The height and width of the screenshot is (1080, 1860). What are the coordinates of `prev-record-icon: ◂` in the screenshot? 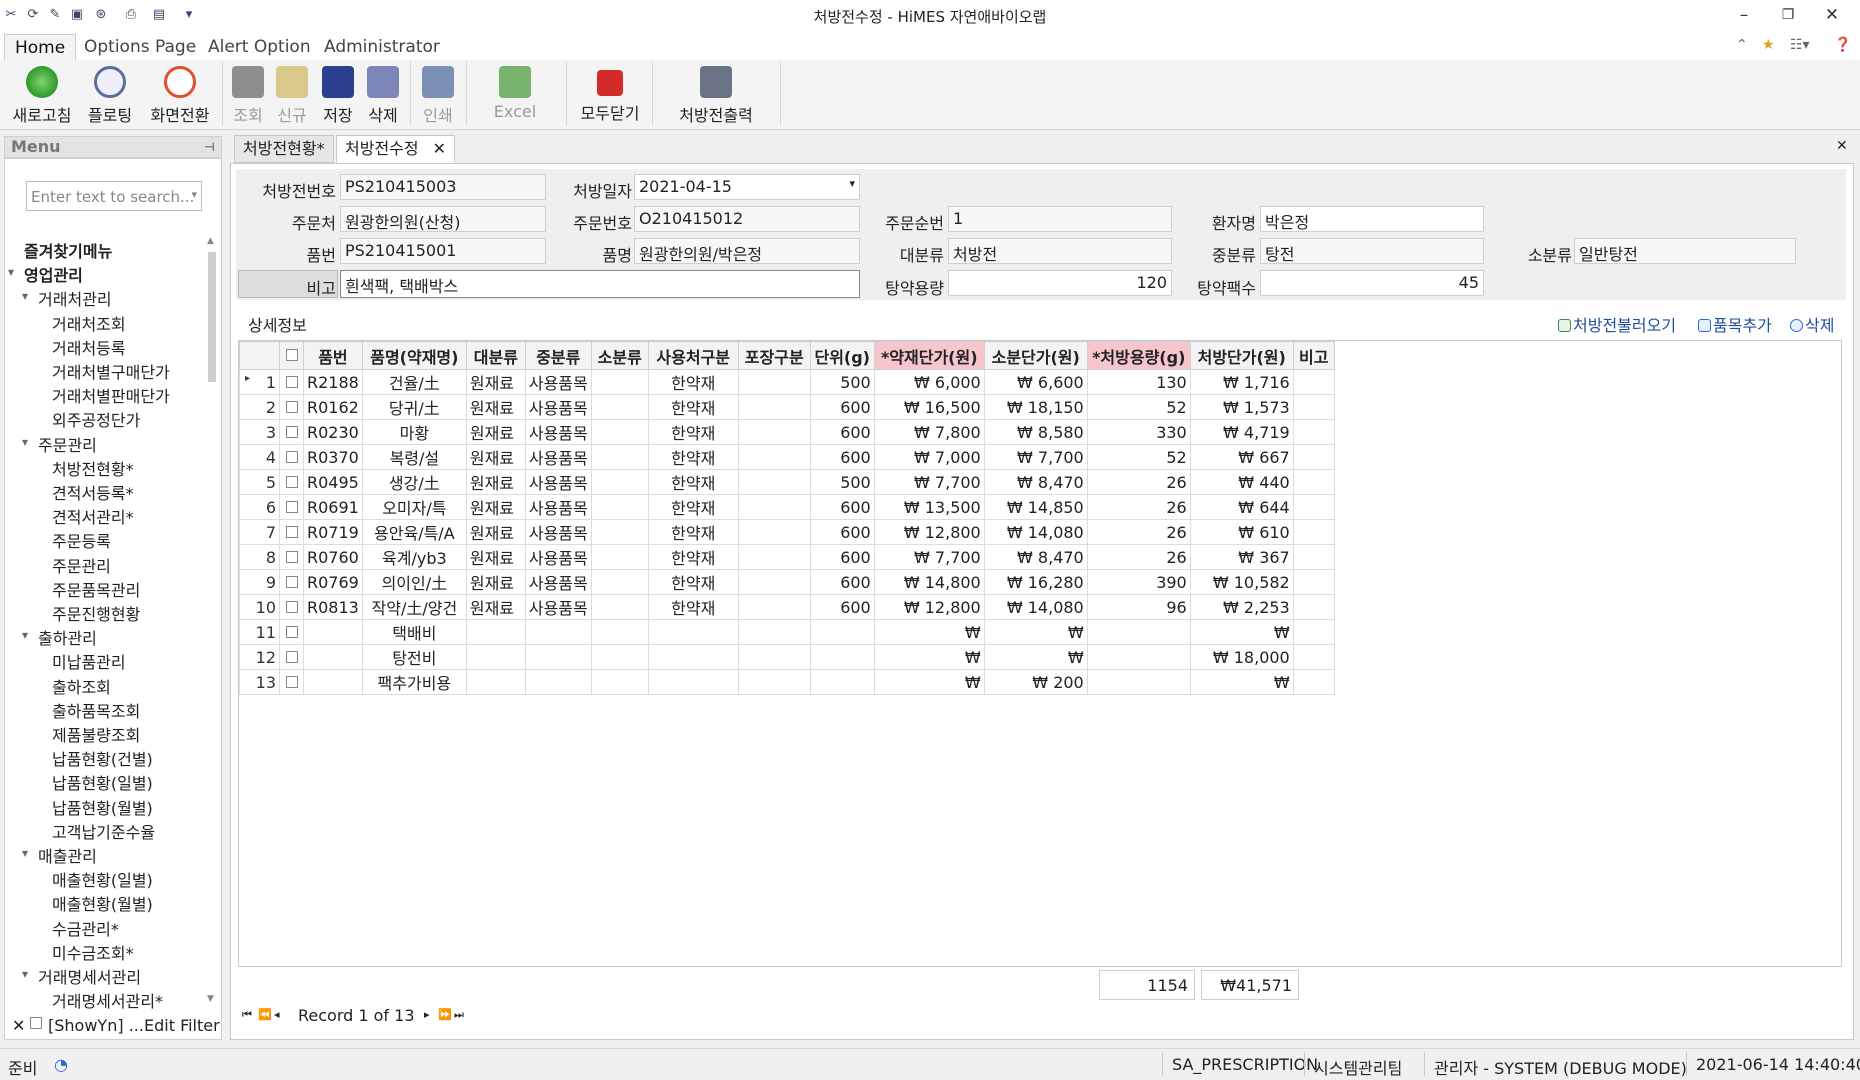 It's located at (277, 1014).